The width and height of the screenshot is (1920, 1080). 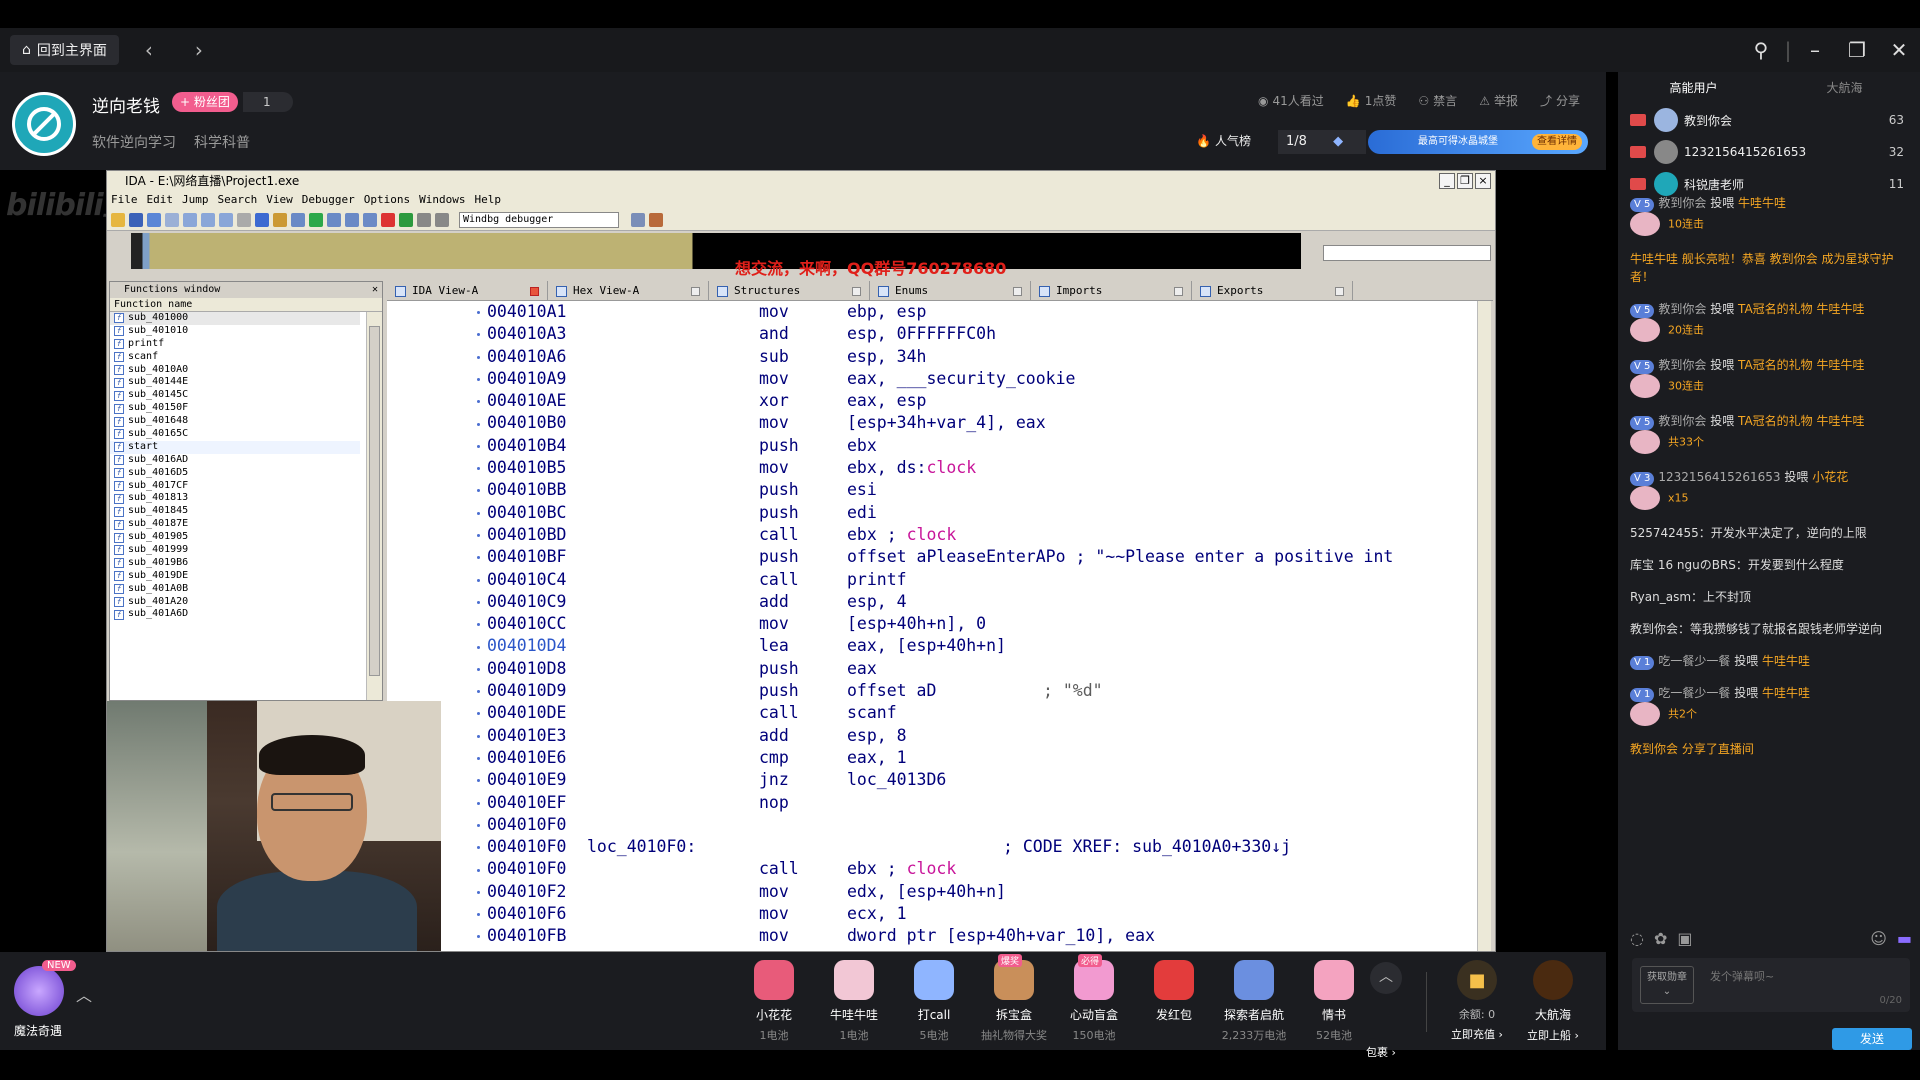 What do you see at coordinates (235, 344) in the screenshot?
I see `function-item: f printf` at bounding box center [235, 344].